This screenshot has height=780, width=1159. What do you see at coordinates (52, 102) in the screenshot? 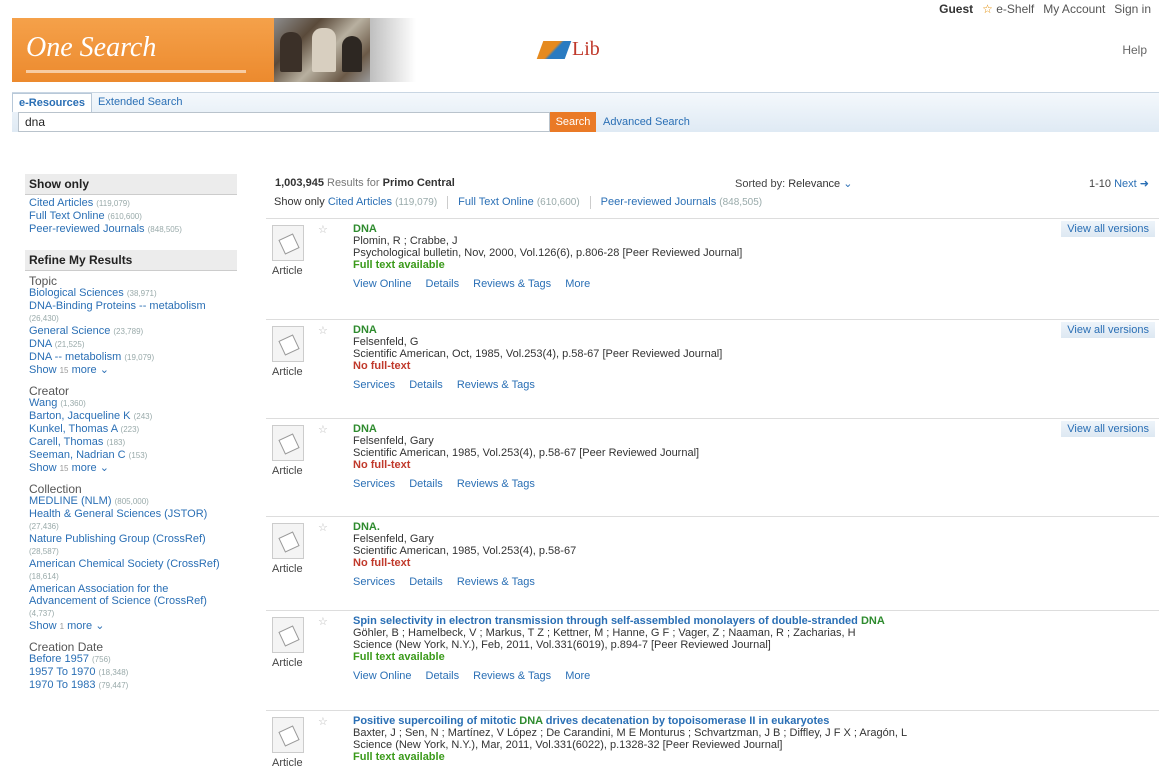
I see `tab-e-resources: e-Resources` at bounding box center [52, 102].